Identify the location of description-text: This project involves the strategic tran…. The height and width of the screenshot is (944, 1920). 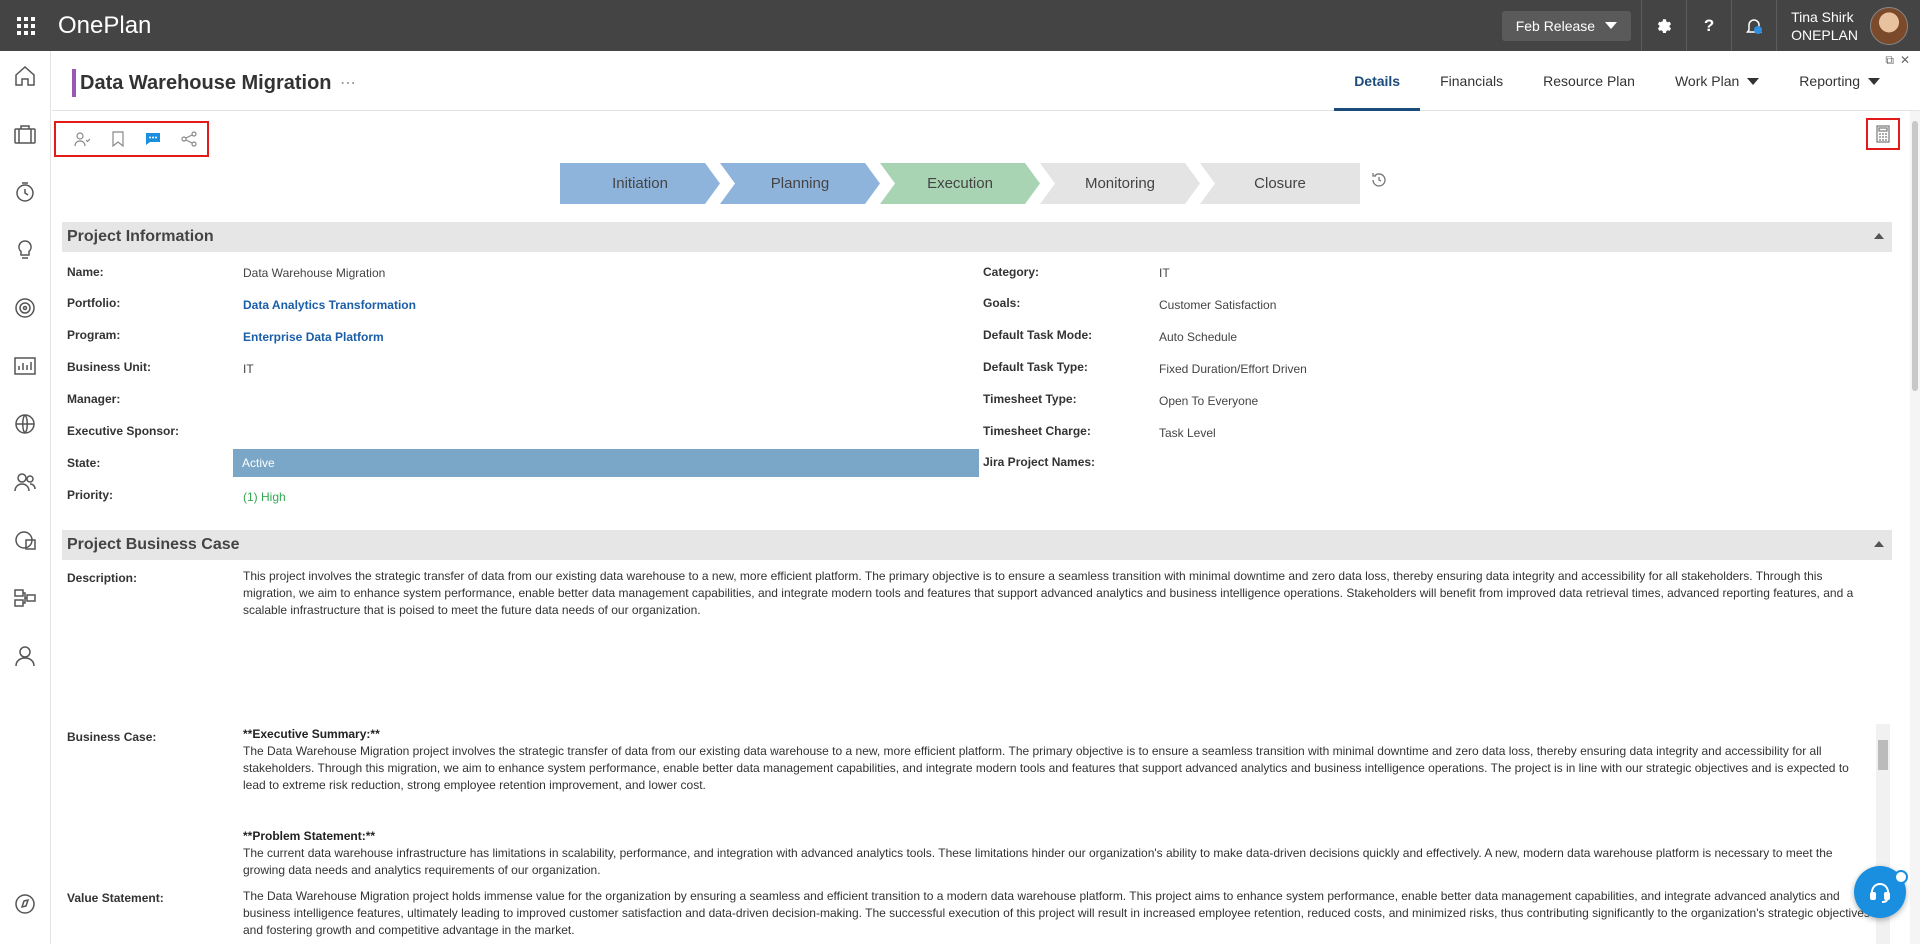
(1048, 593).